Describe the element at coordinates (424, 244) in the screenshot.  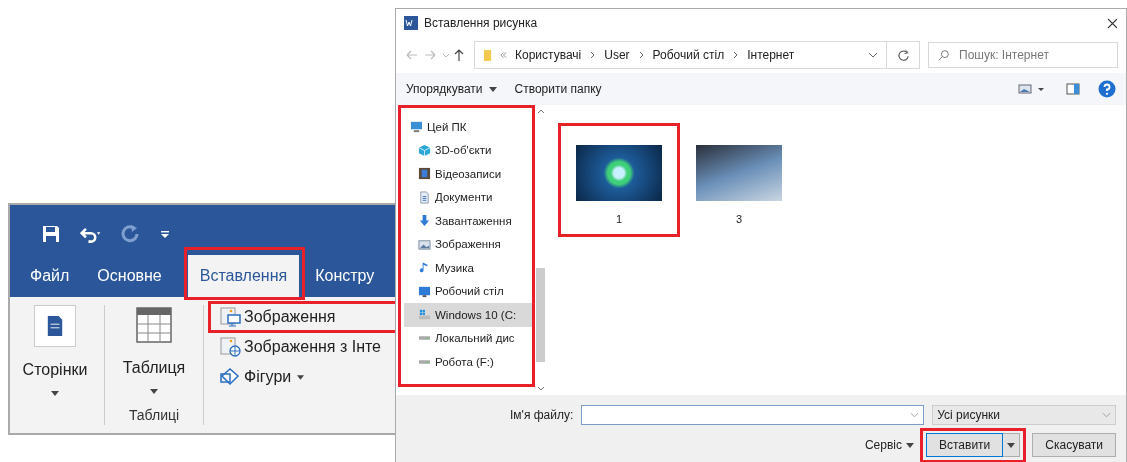
I see `pictures-icon` at that location.